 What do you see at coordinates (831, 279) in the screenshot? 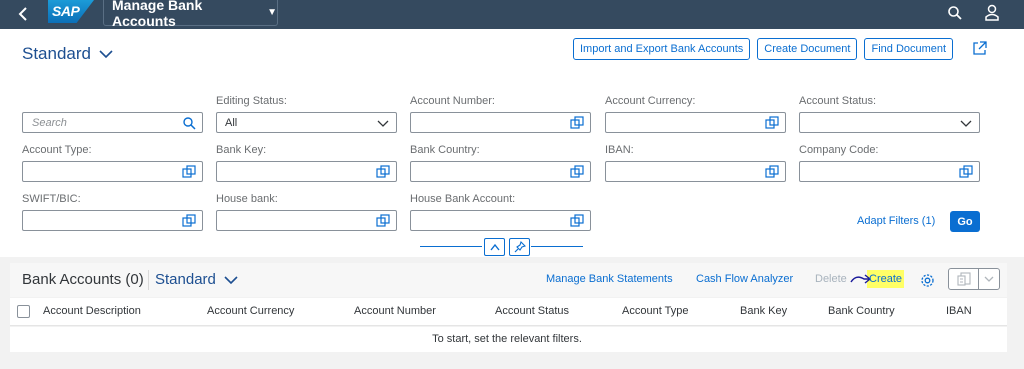
I see `delete-button: Delete` at bounding box center [831, 279].